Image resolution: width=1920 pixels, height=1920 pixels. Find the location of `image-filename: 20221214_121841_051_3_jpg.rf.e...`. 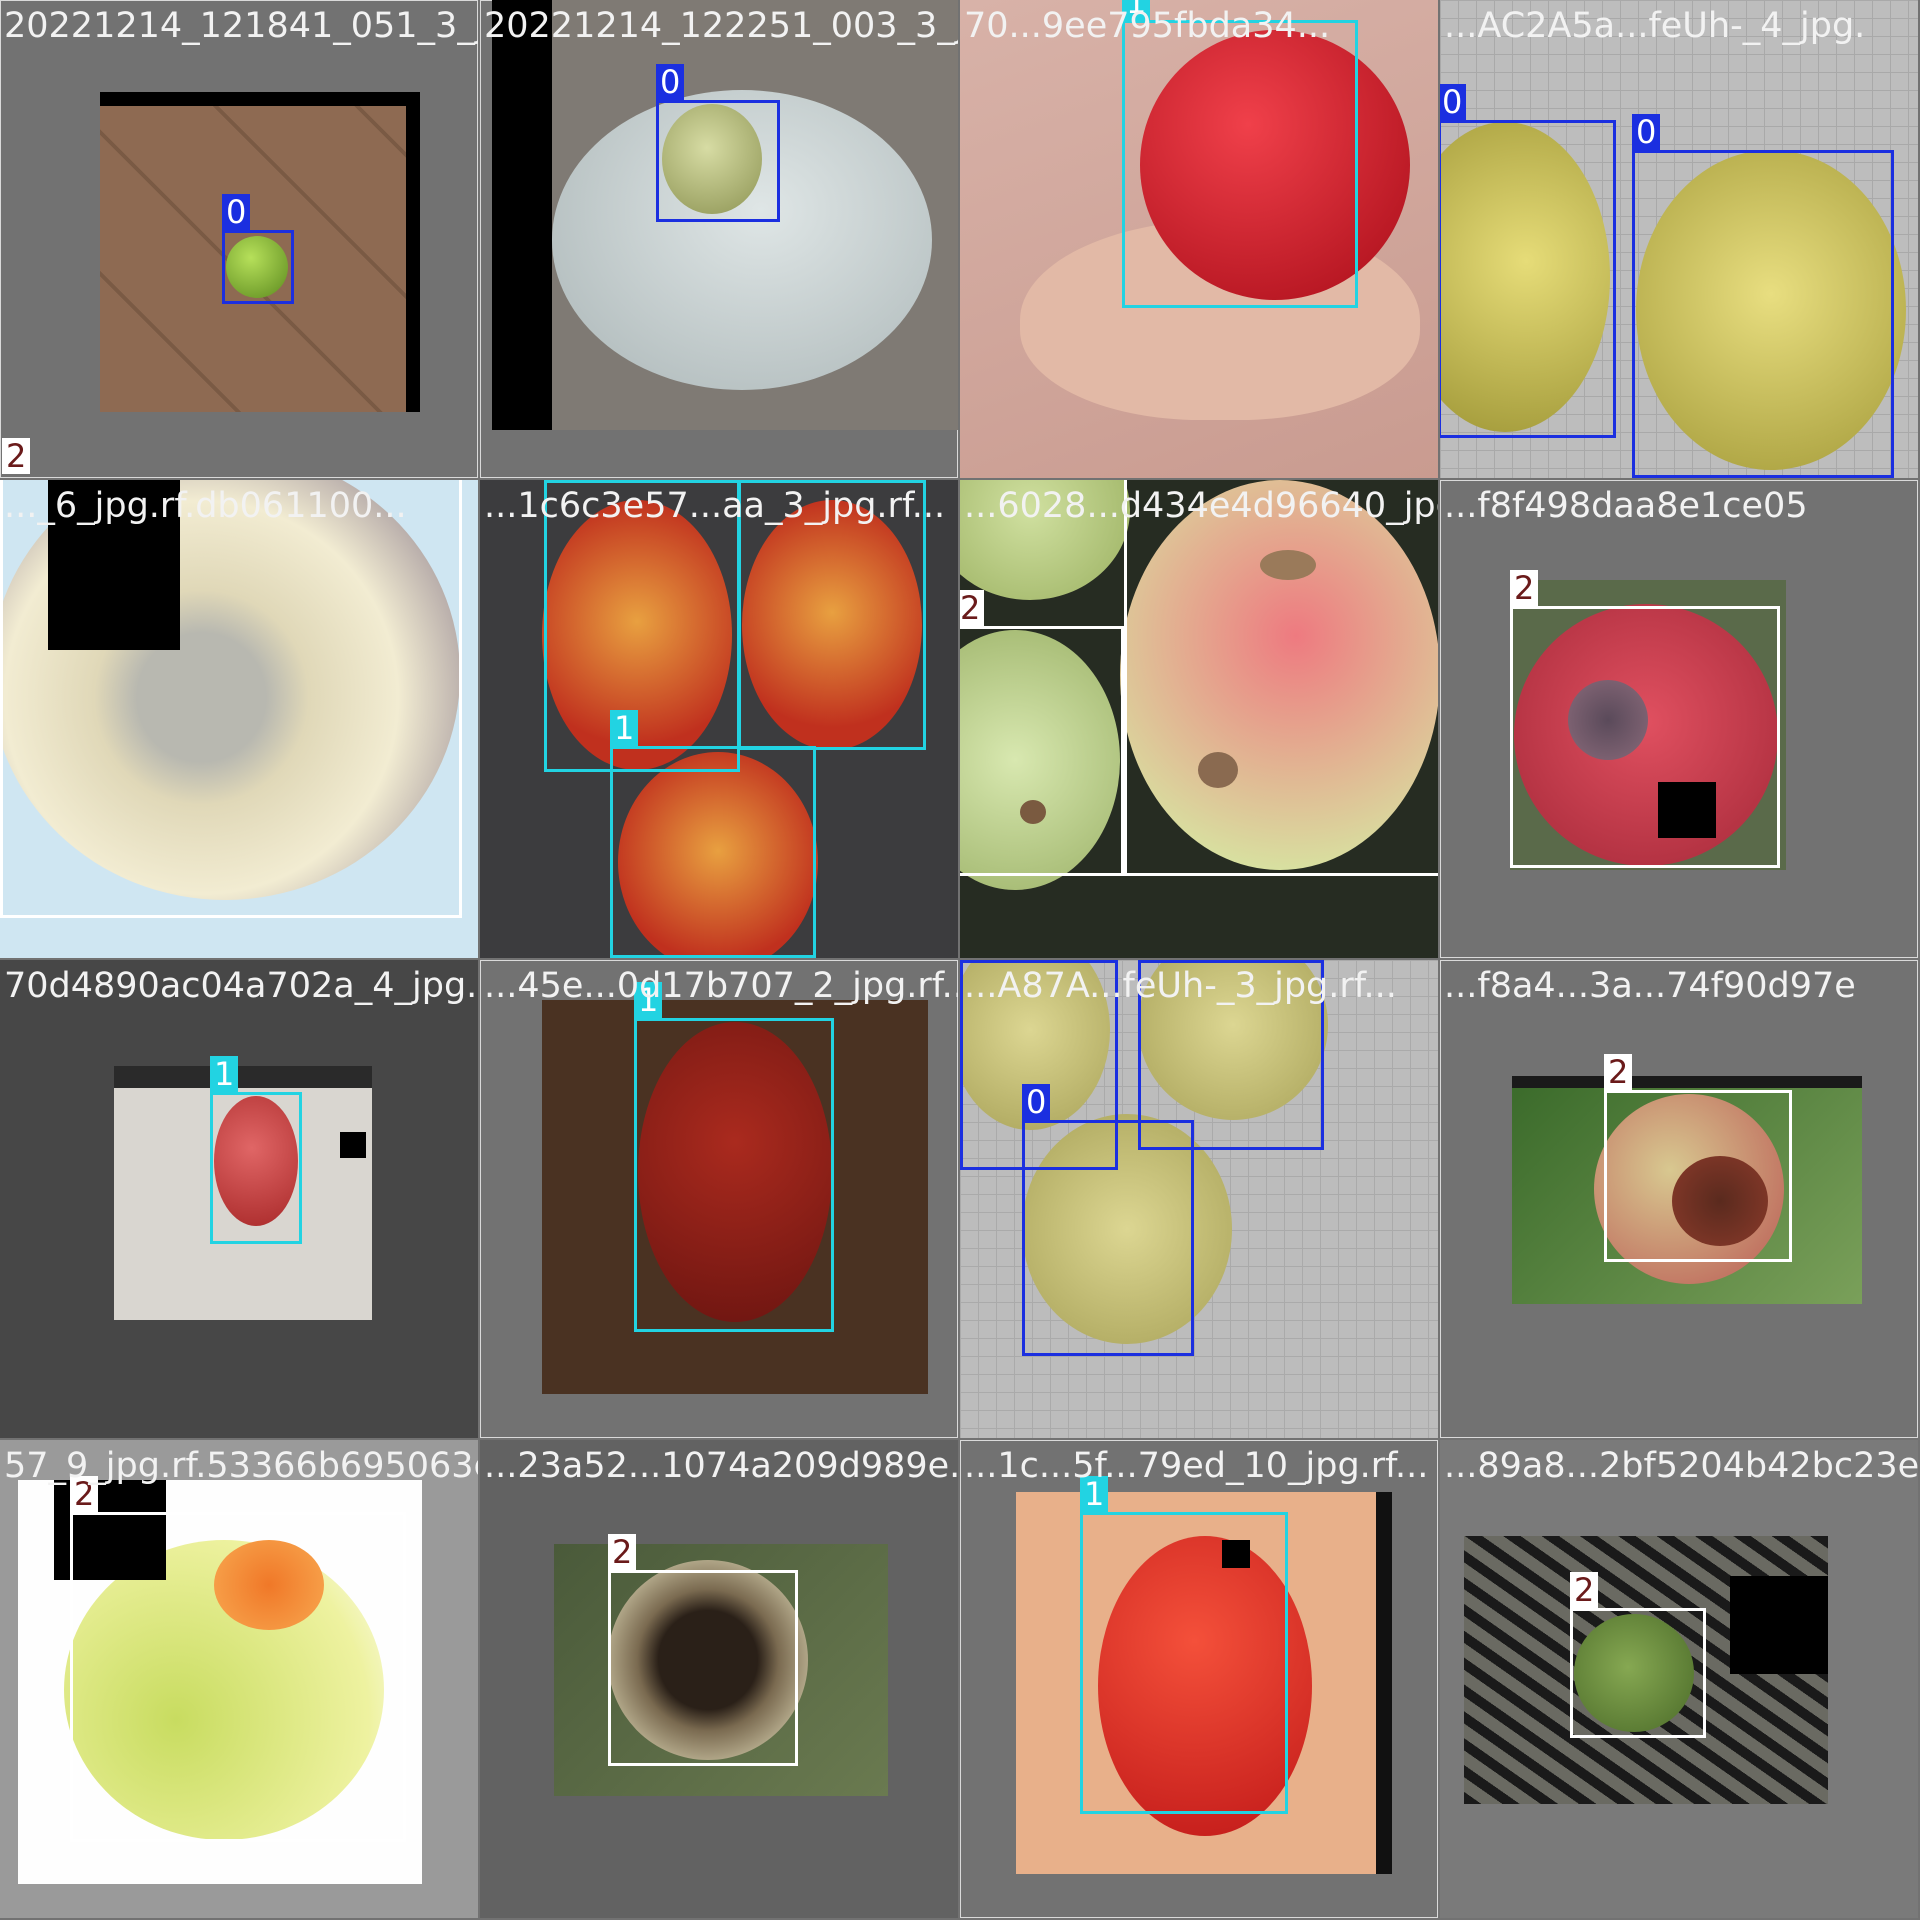

image-filename: 20221214_121841_051_3_jpg.rf.e... is located at coordinates (241, 26).